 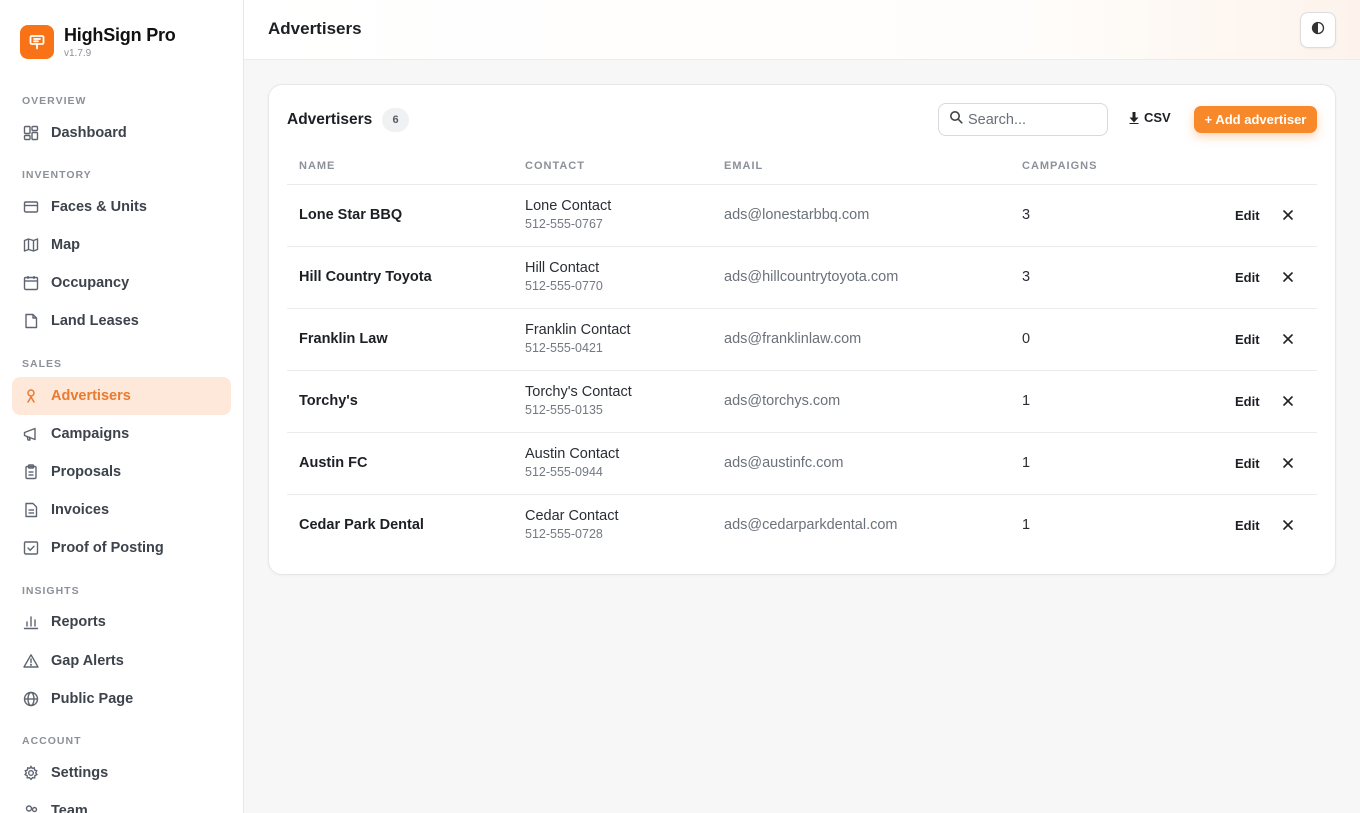 I want to click on sidebar-item-map: Map, so click(x=121, y=245).